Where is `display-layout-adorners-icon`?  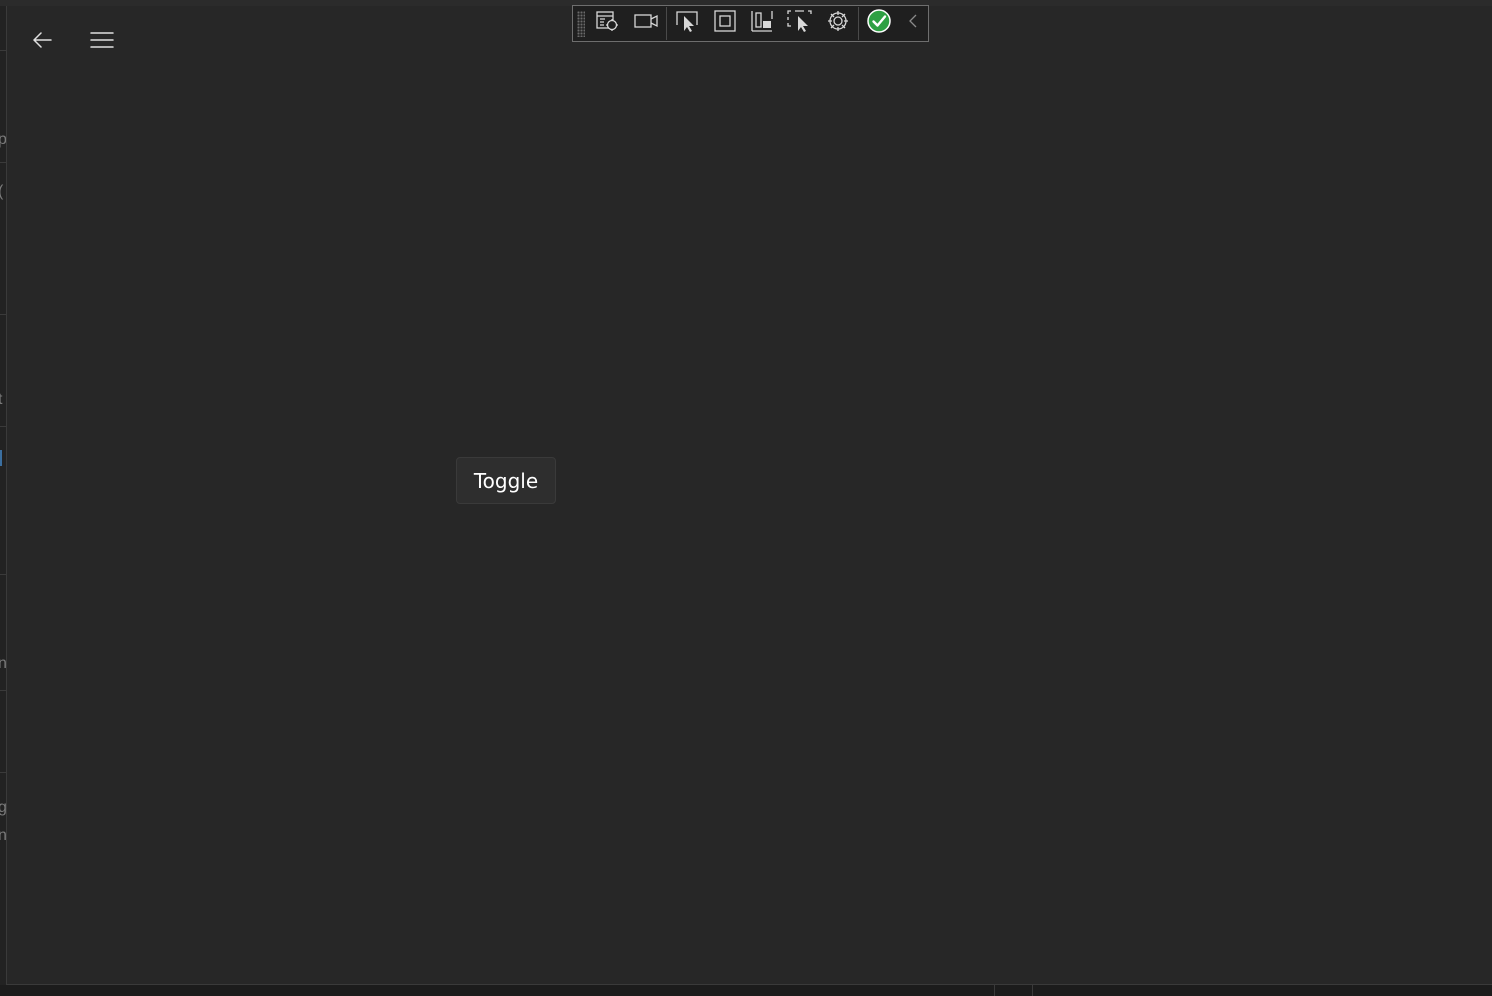 display-layout-adorners-icon is located at coordinates (725, 23).